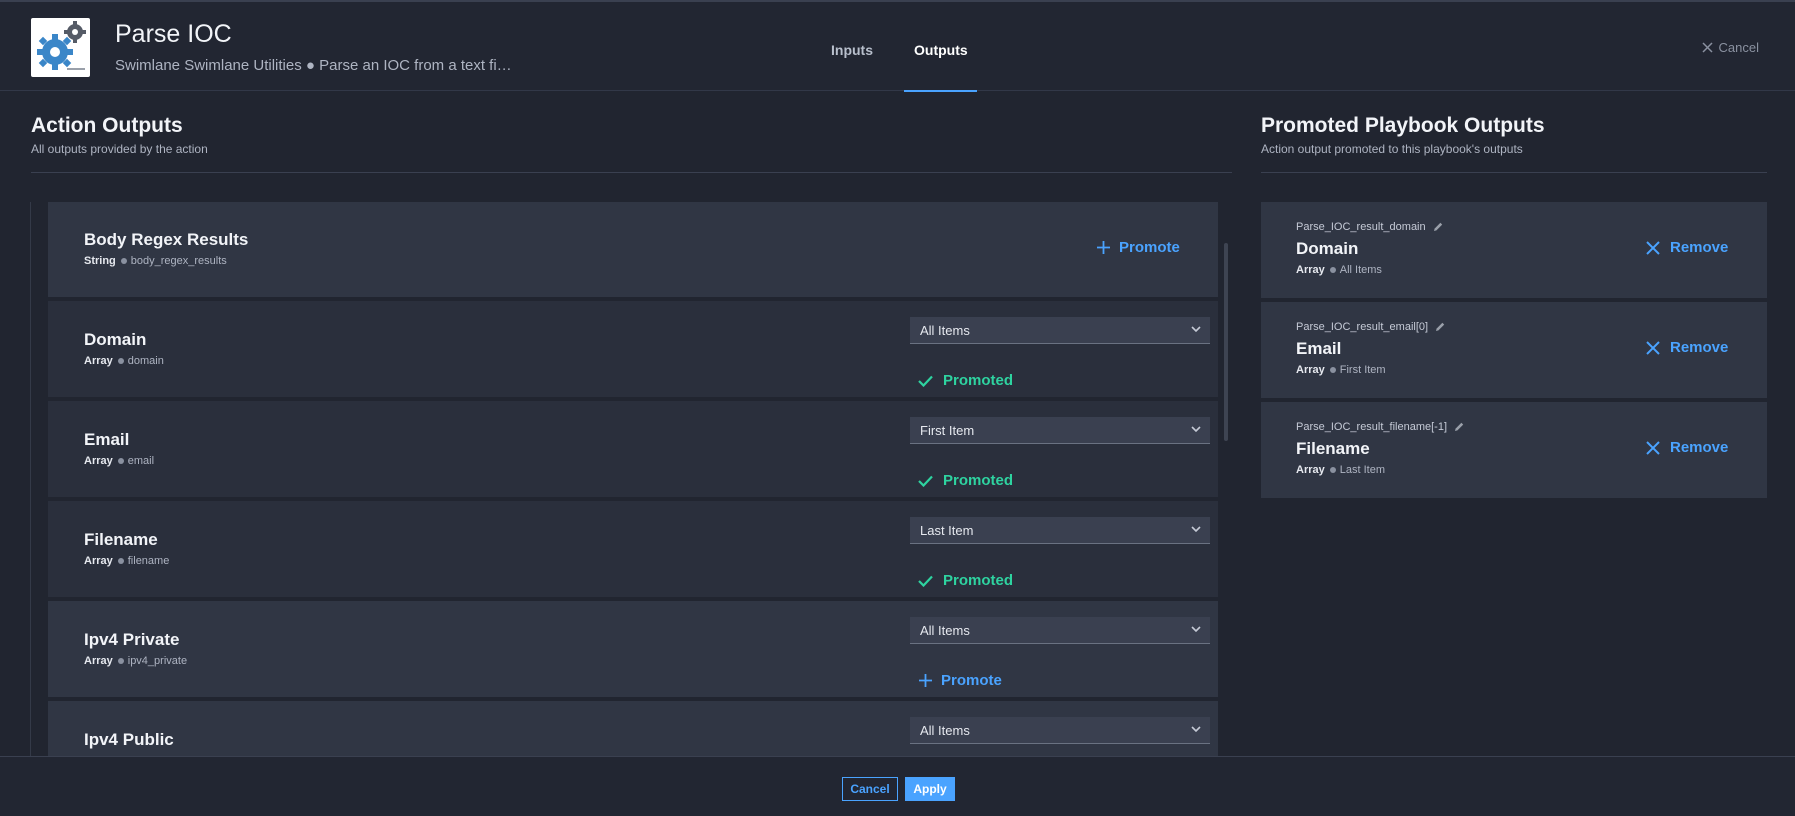 Image resolution: width=1795 pixels, height=816 pixels. I want to click on output-card-ipv4-public: Ipv4 Public All Items, so click(633, 728).